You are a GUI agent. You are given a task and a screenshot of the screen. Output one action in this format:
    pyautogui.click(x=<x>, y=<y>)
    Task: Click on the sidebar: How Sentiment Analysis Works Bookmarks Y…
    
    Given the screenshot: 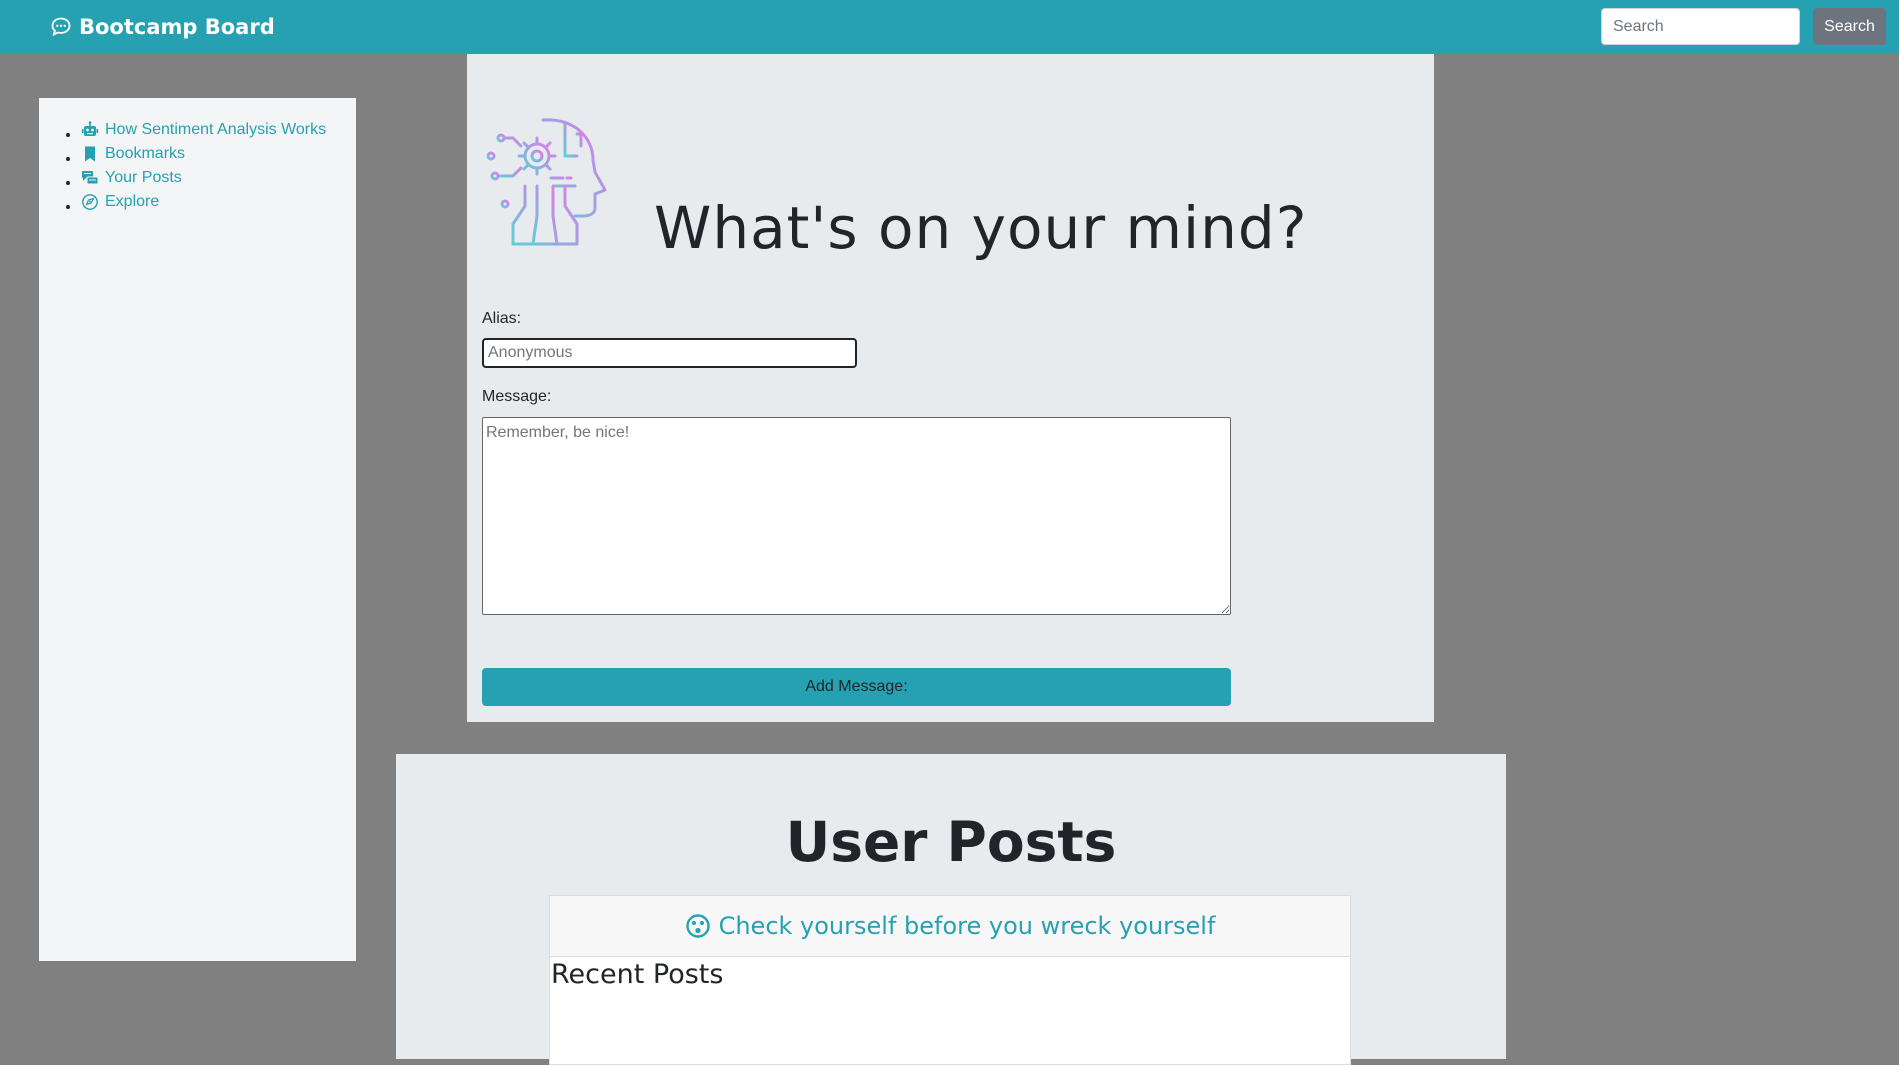 What is the action you would take?
    pyautogui.click(x=197, y=529)
    